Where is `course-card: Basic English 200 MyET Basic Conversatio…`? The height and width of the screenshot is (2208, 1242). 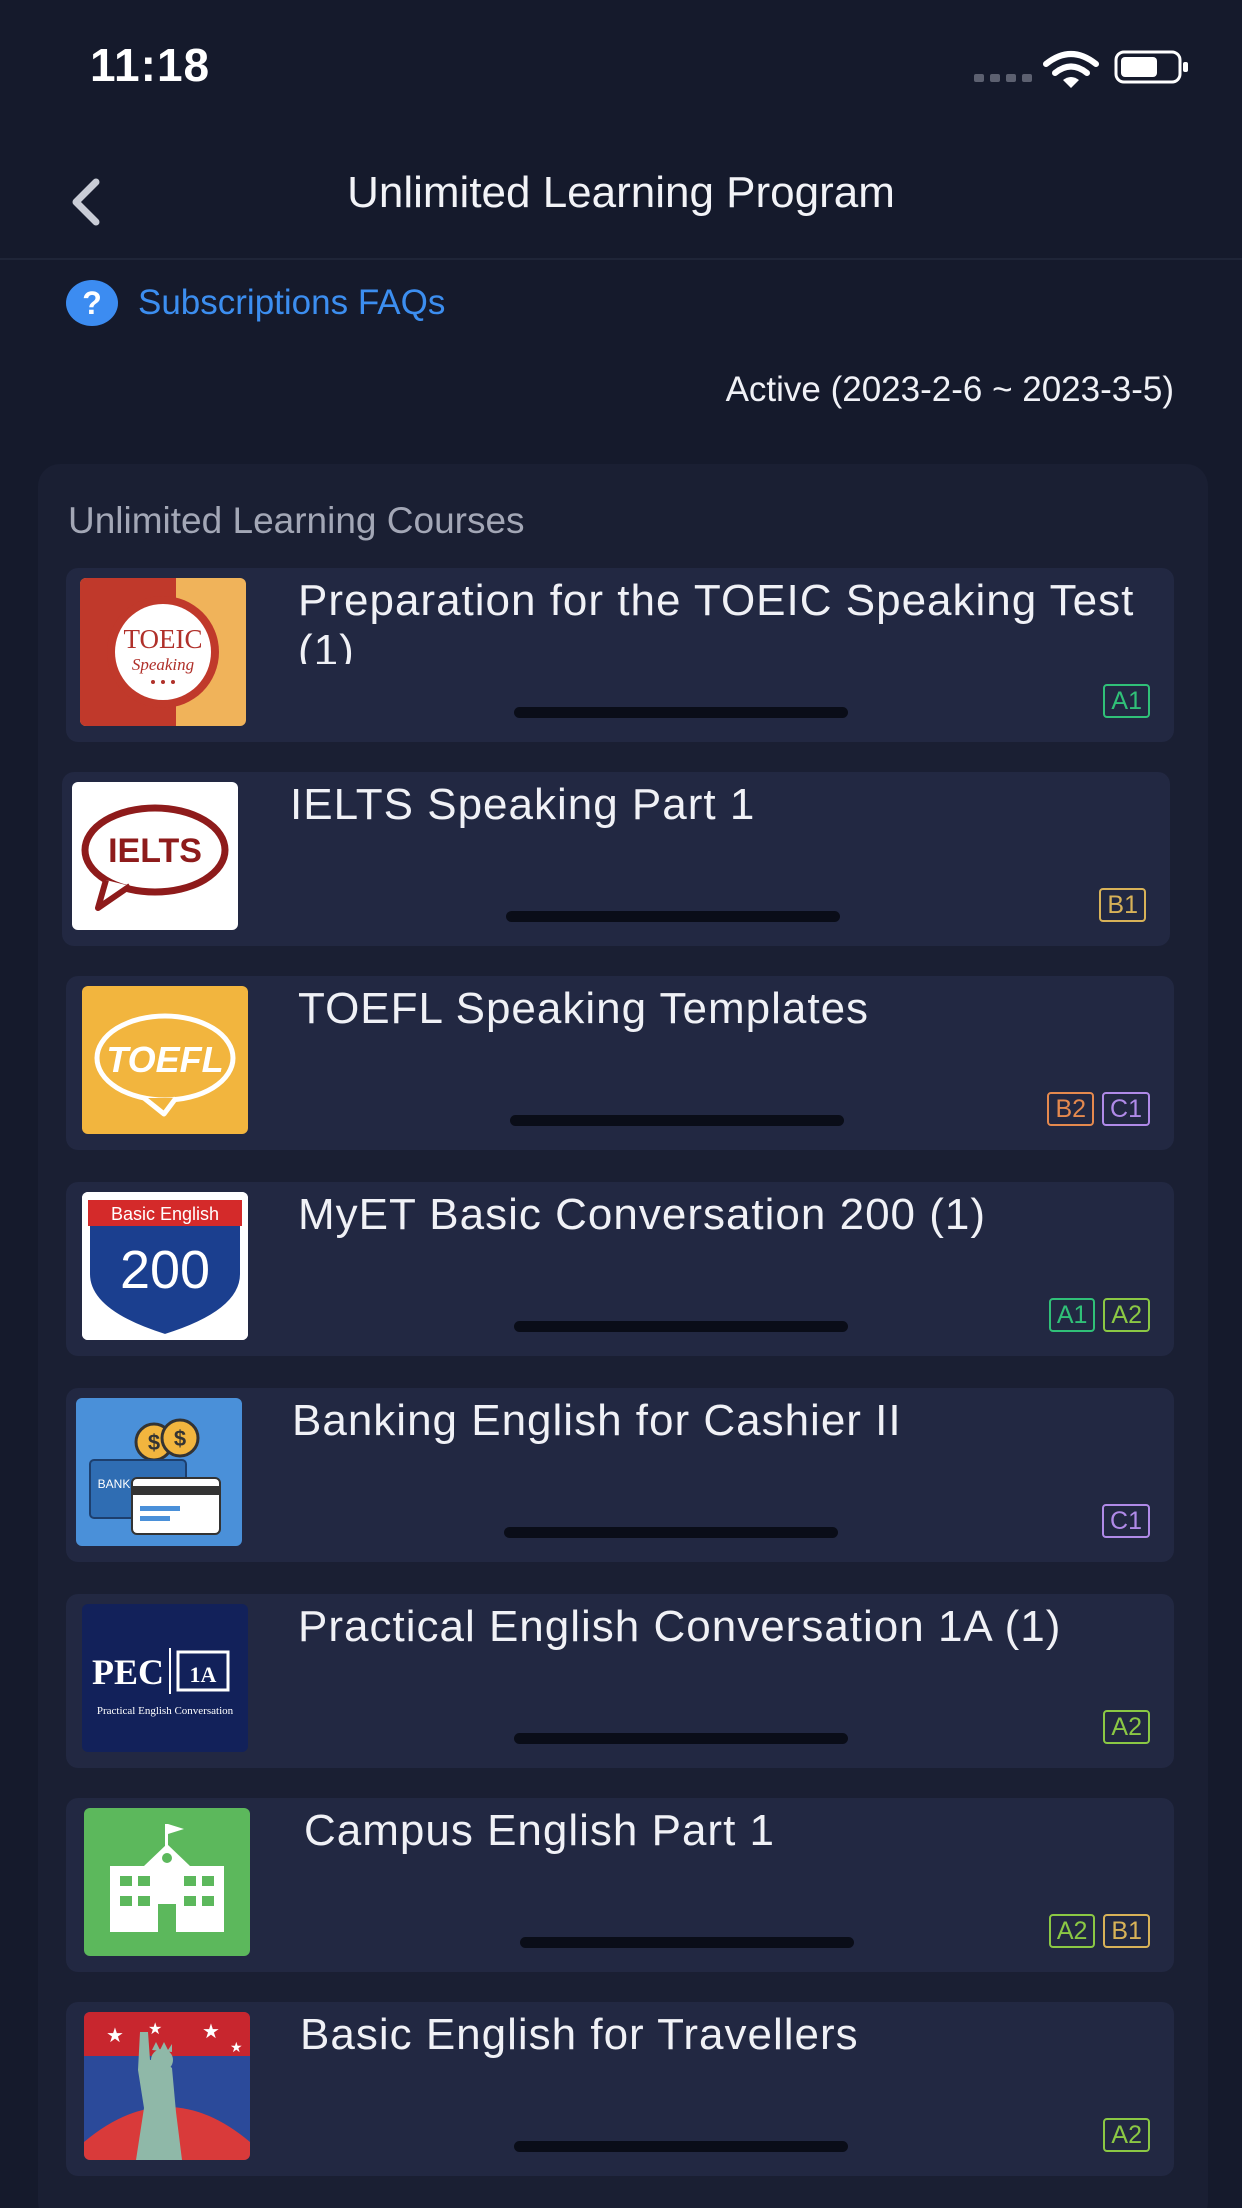
course-card: Basic English 200 MyET Basic Conversatio… is located at coordinates (620, 1269).